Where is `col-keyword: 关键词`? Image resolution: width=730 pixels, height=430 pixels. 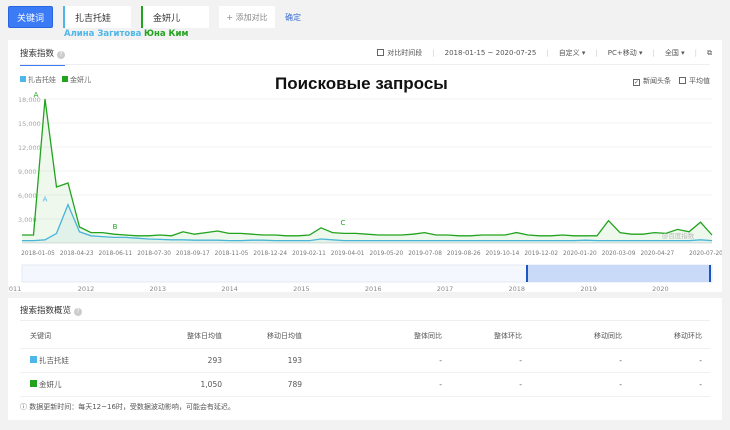 col-keyword: 关键词 is located at coordinates (70, 336).